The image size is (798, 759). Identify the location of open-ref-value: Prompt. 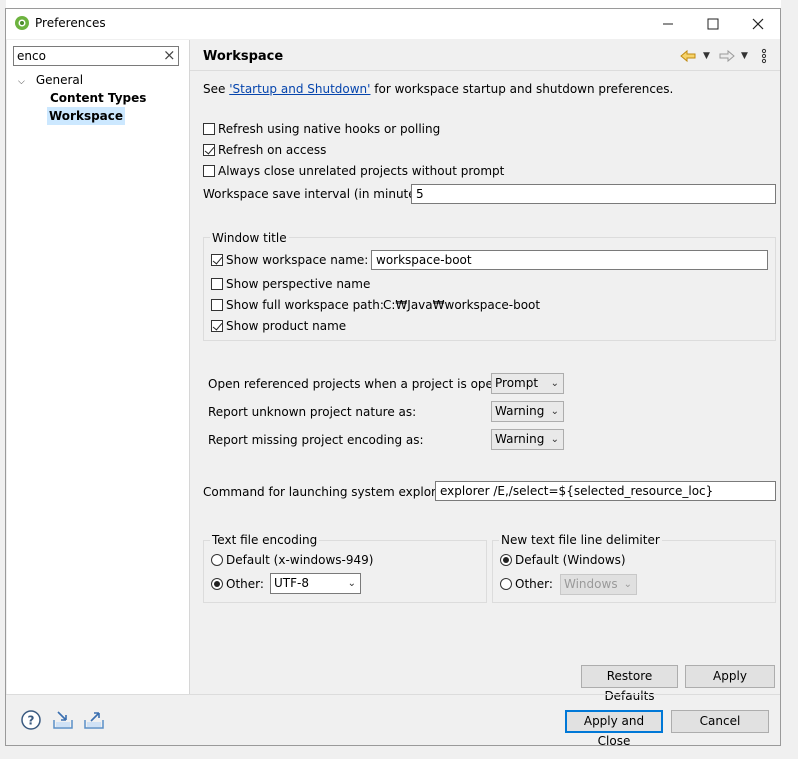
(517, 383).